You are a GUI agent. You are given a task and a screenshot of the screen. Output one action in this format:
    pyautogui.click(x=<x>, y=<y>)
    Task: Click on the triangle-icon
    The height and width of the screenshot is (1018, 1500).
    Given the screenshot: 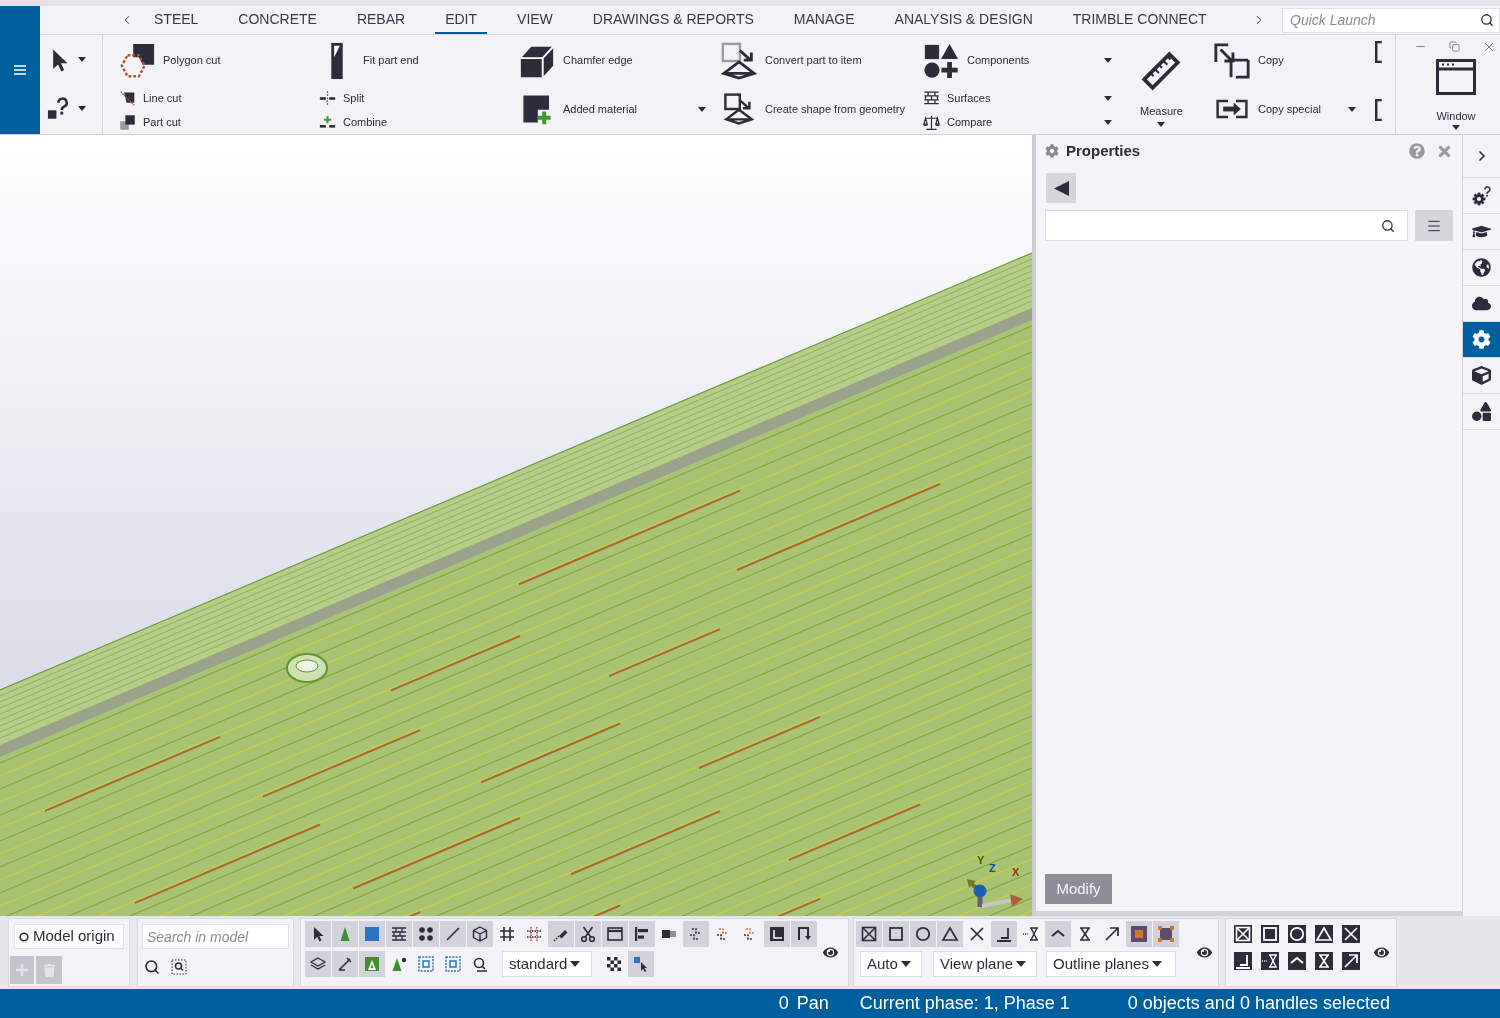 What is the action you would take?
    pyautogui.click(x=1324, y=934)
    